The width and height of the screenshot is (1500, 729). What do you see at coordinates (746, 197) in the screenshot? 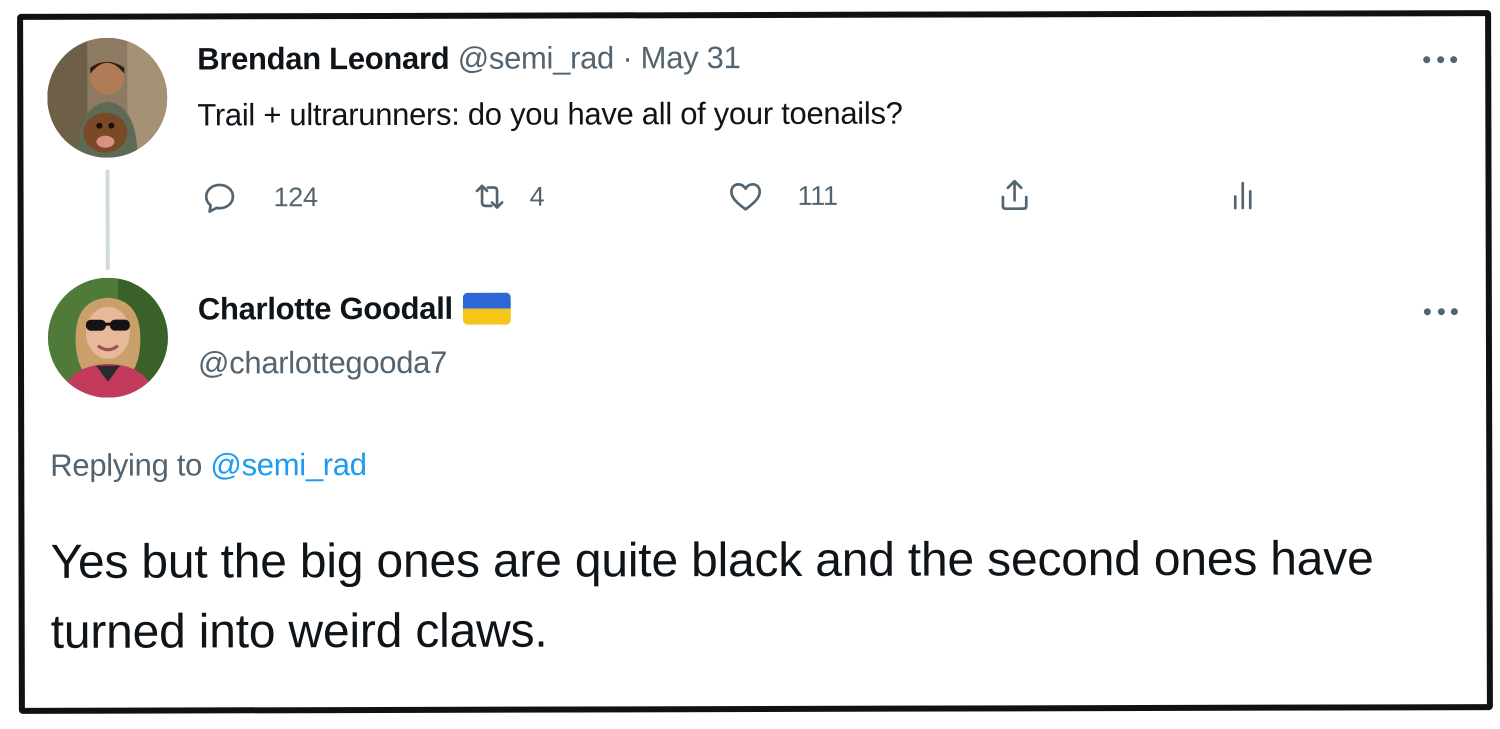
I see `like-icon` at bounding box center [746, 197].